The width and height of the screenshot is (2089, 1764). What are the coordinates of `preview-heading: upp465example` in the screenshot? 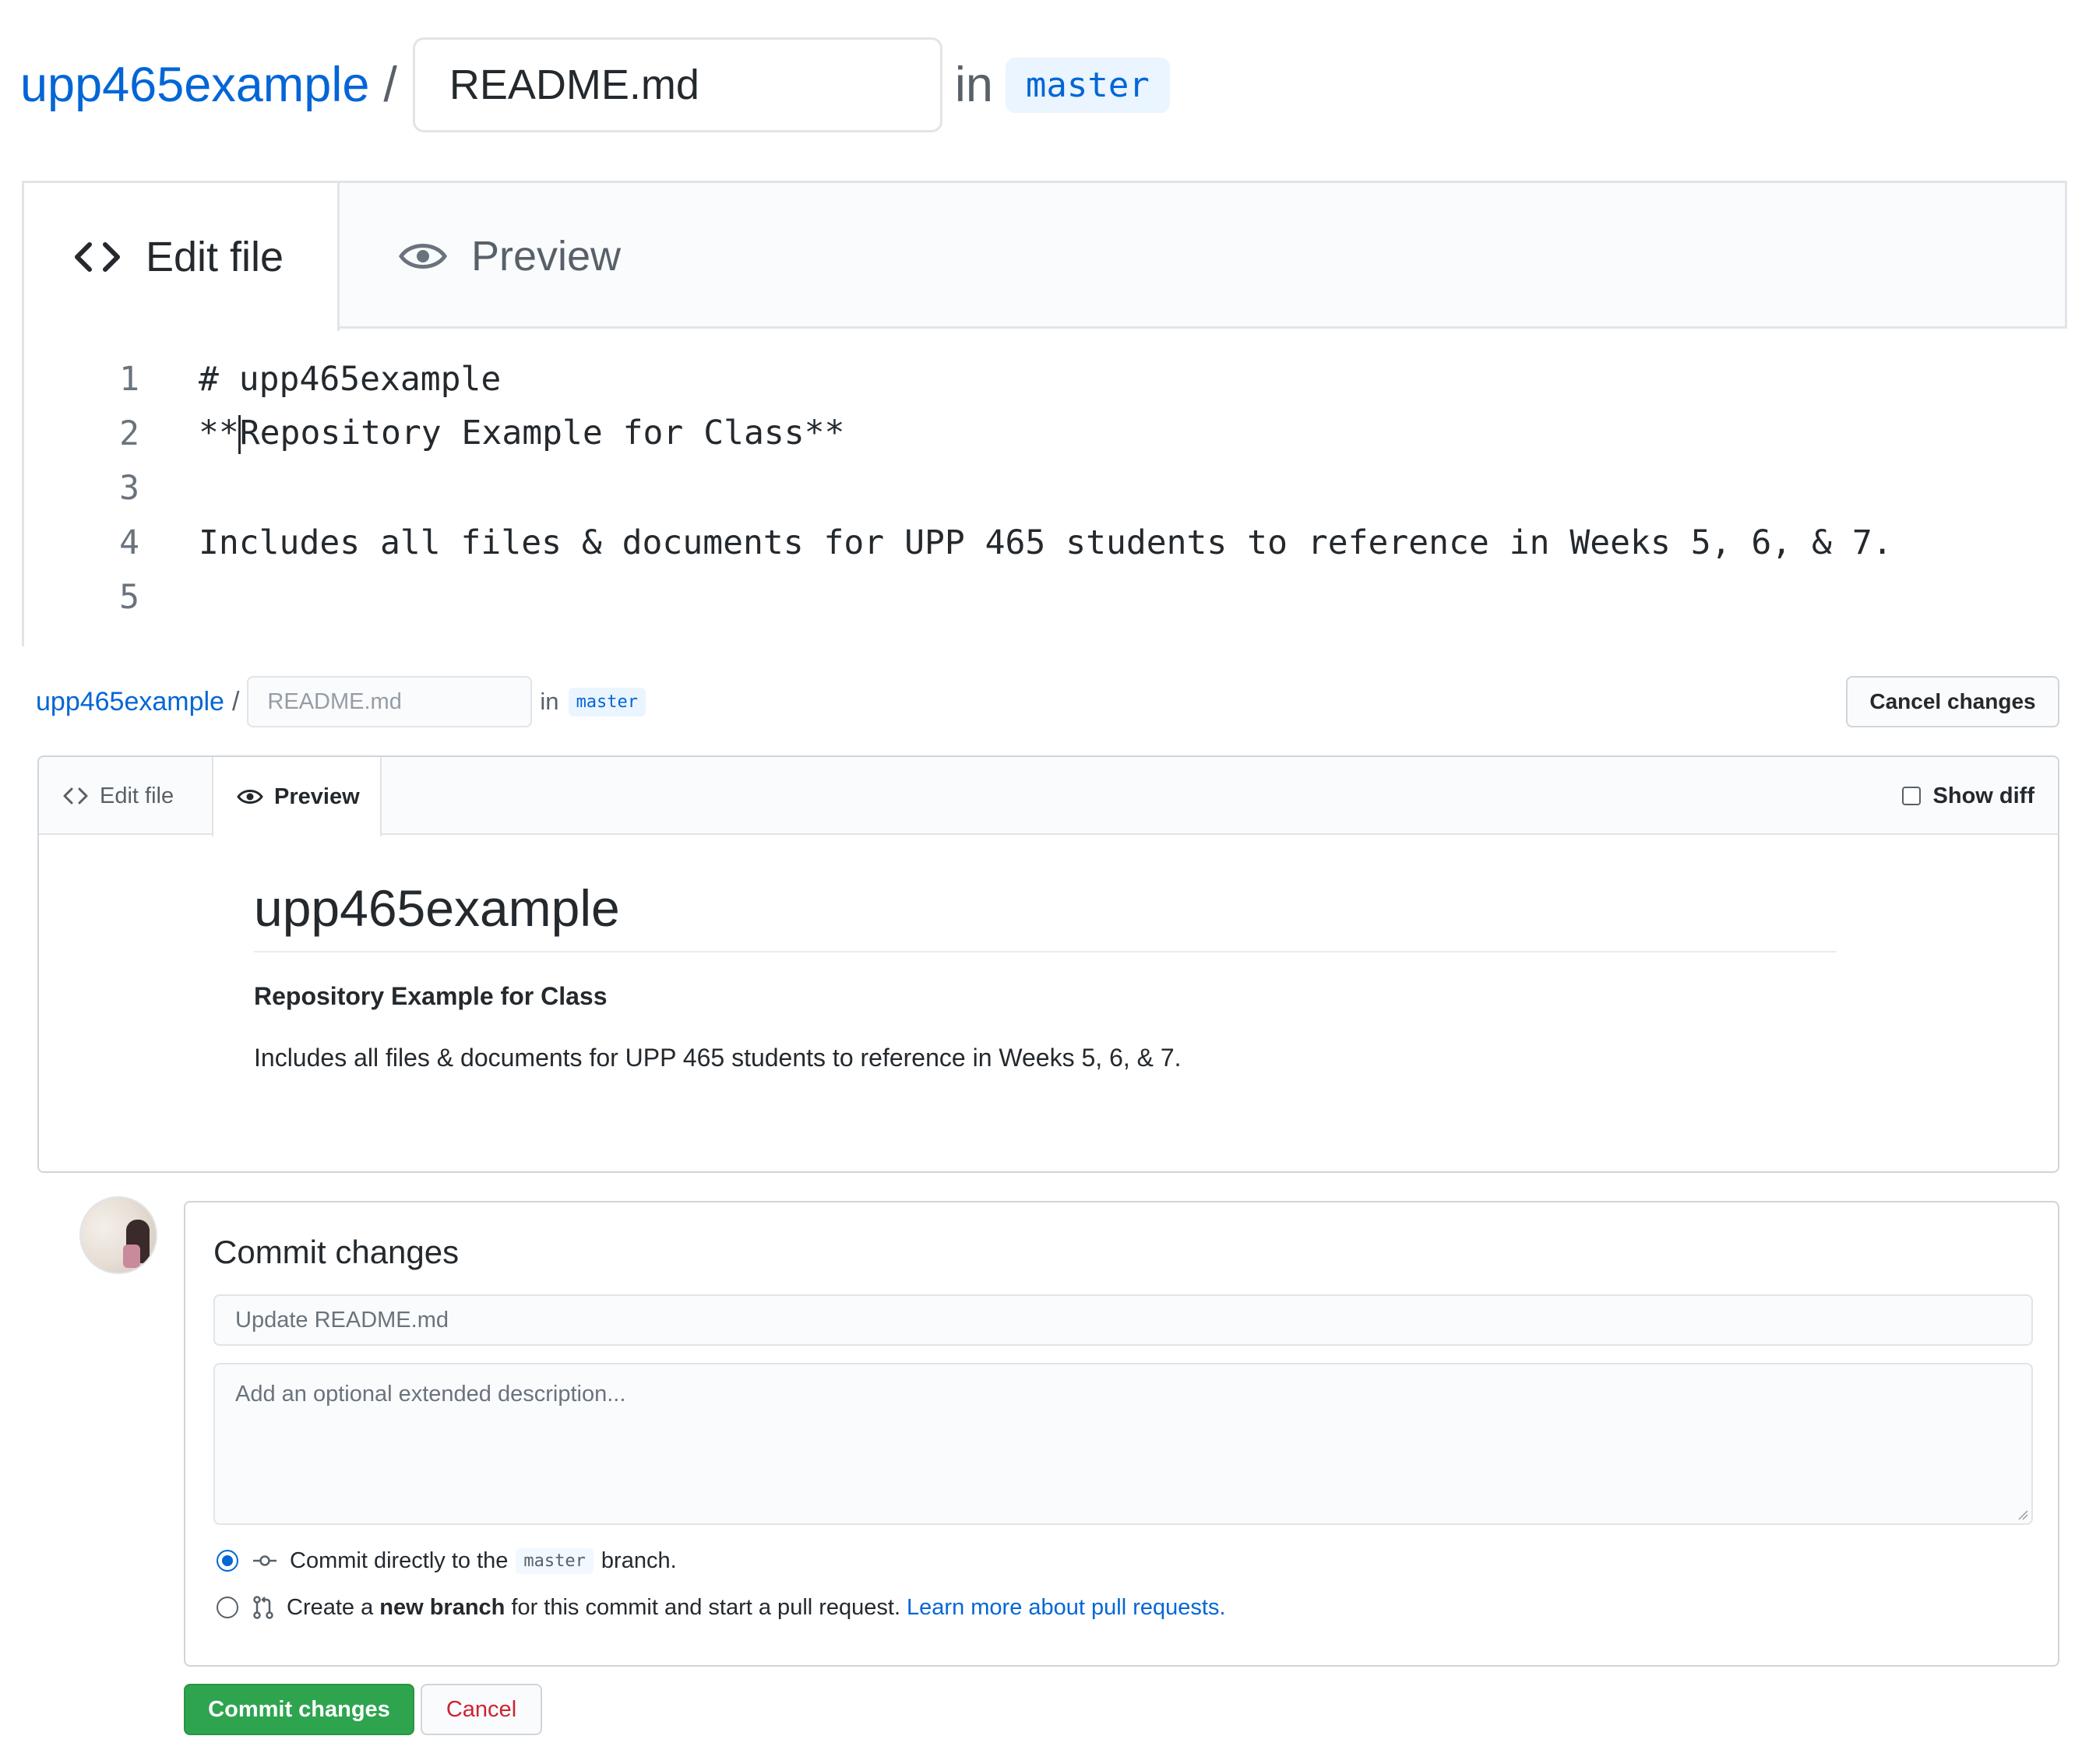 It's located at (1045, 893).